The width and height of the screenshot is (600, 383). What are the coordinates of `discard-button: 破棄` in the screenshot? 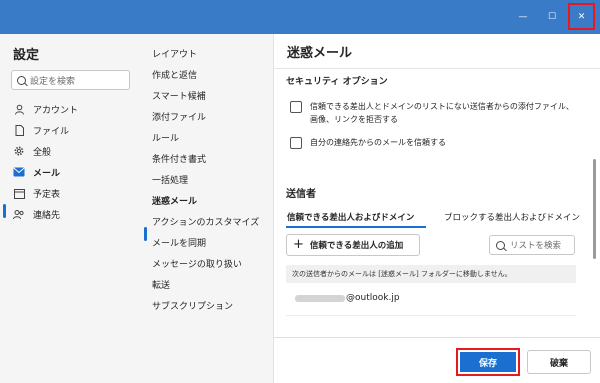 It's located at (559, 362).